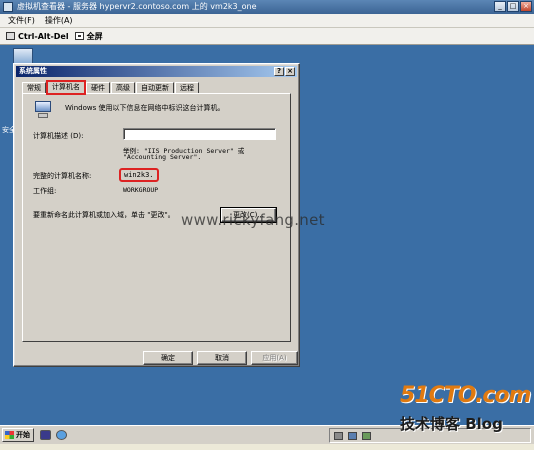 The image size is (534, 450). What do you see at coordinates (222, 358) in the screenshot?
I see `cancel-button: 取消` at bounding box center [222, 358].